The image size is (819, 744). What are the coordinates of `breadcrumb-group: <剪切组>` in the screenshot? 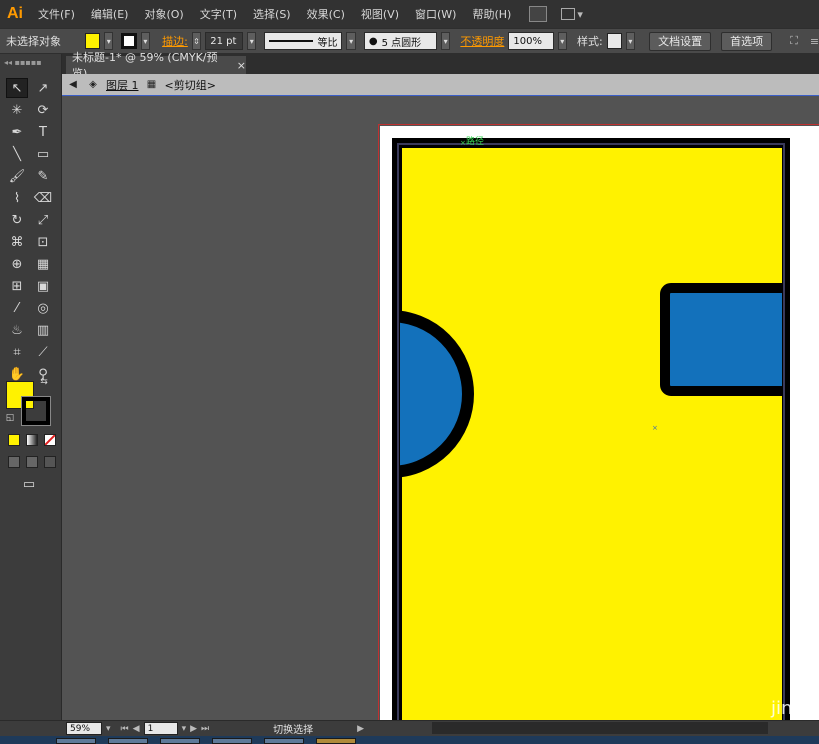 It's located at (190, 85).